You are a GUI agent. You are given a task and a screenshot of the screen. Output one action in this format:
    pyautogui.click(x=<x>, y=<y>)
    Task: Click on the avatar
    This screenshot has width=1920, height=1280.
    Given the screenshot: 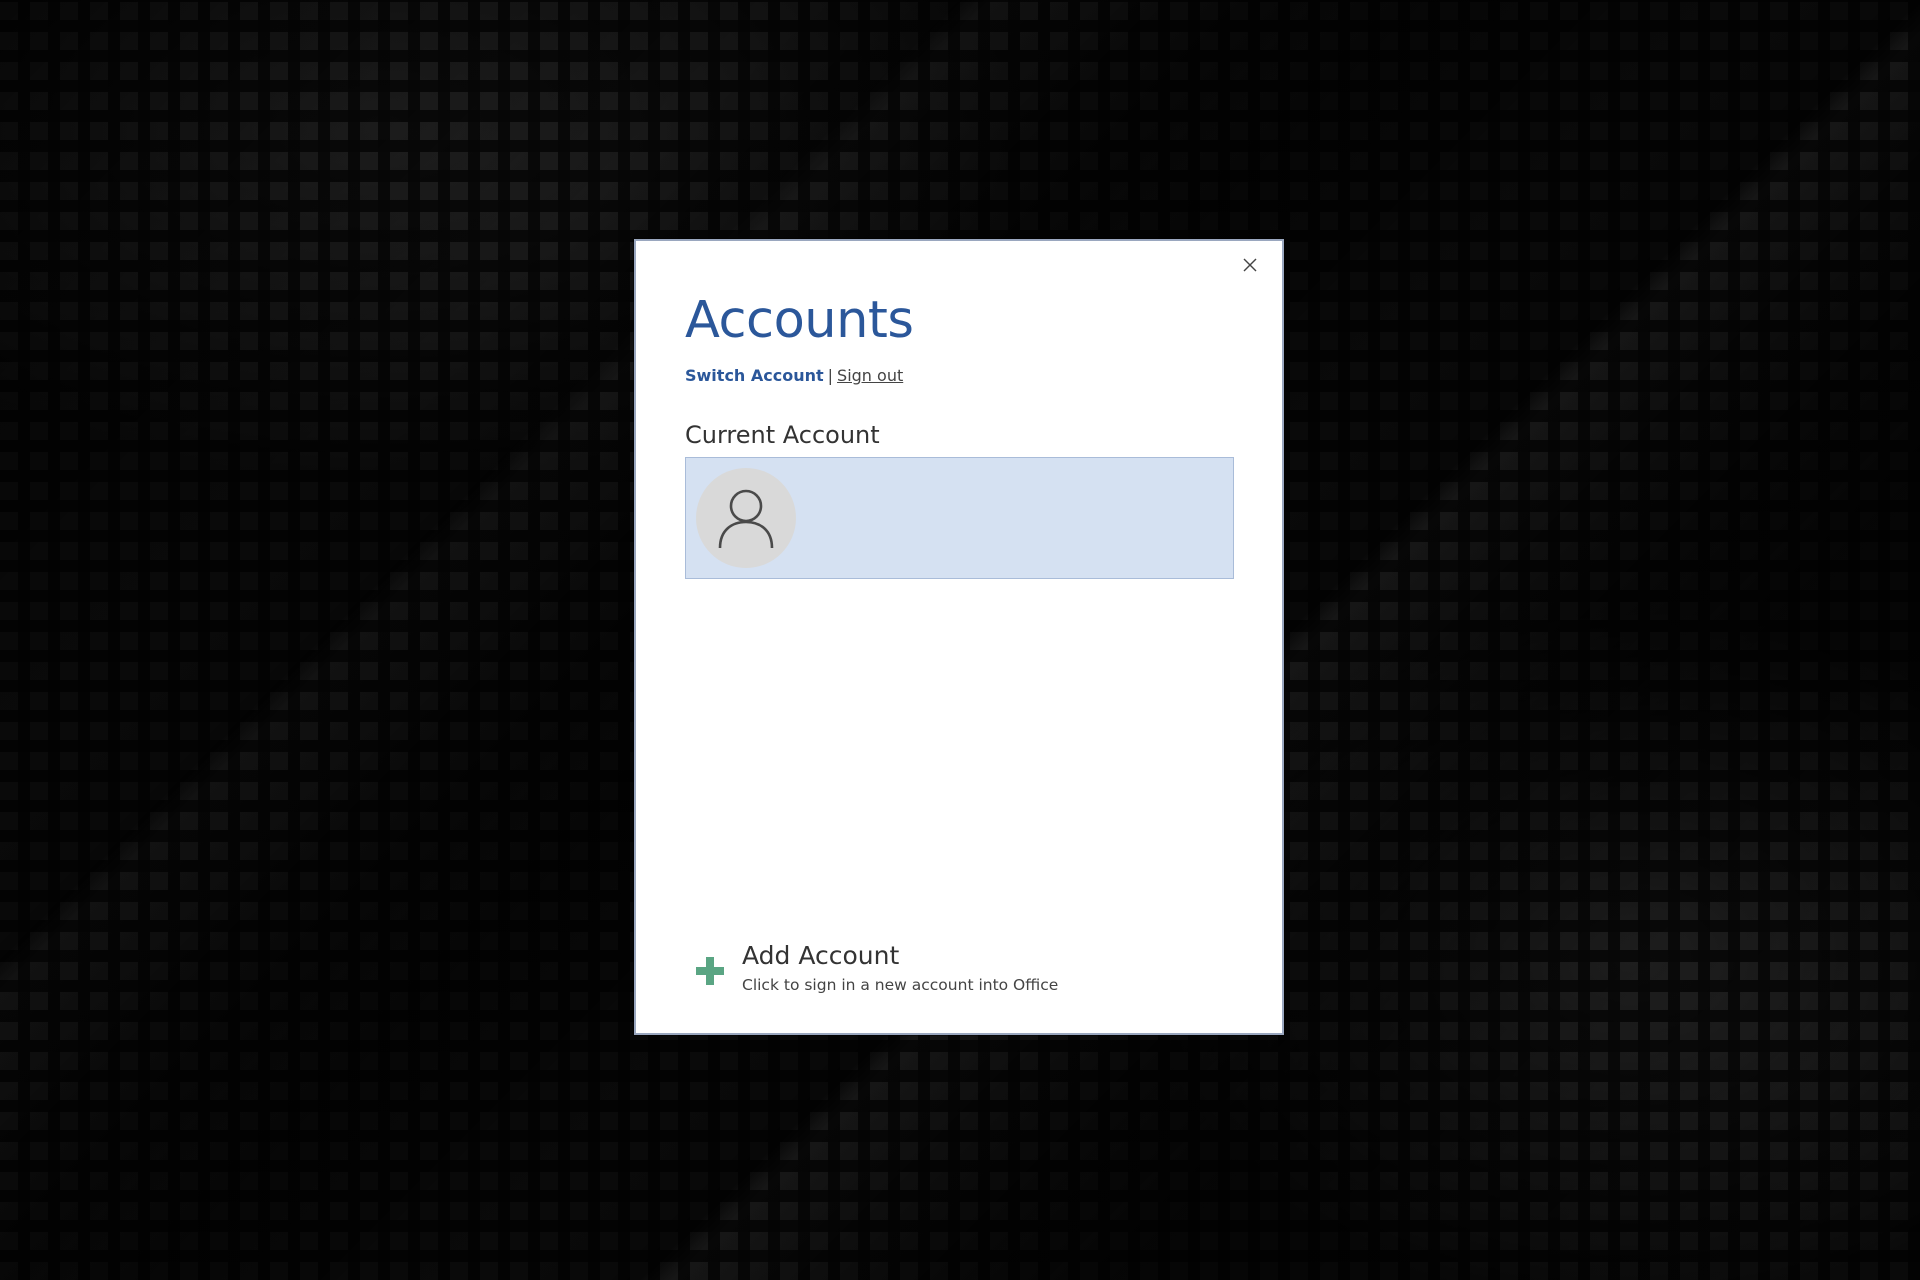 What is the action you would take?
    pyautogui.click(x=746, y=518)
    